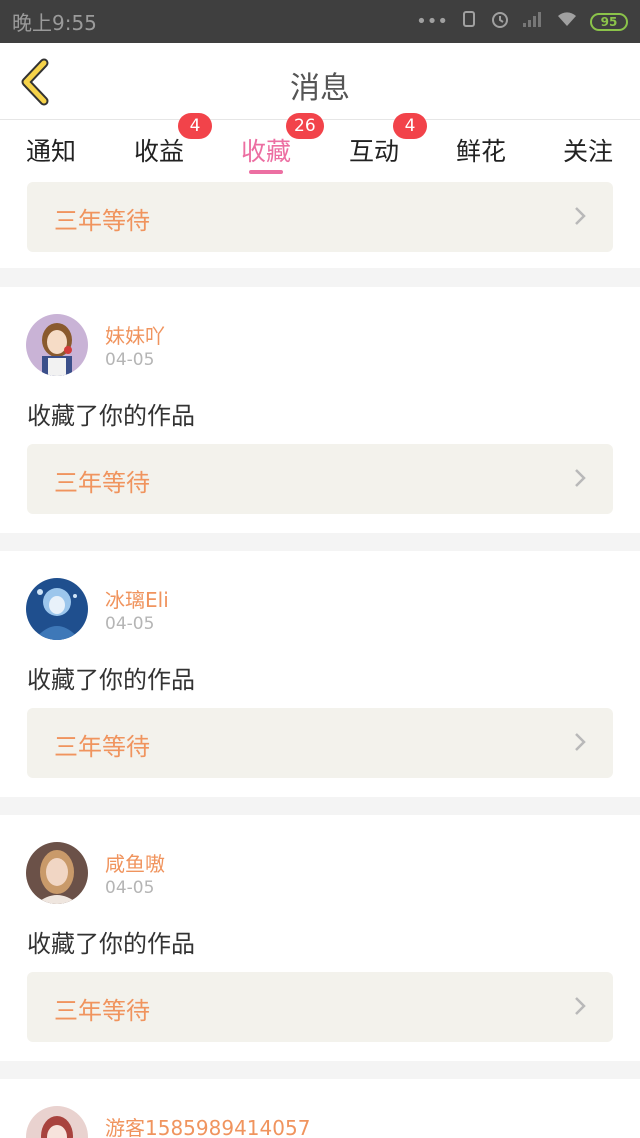  What do you see at coordinates (266, 172) in the screenshot?
I see `active-tab-indicator` at bounding box center [266, 172].